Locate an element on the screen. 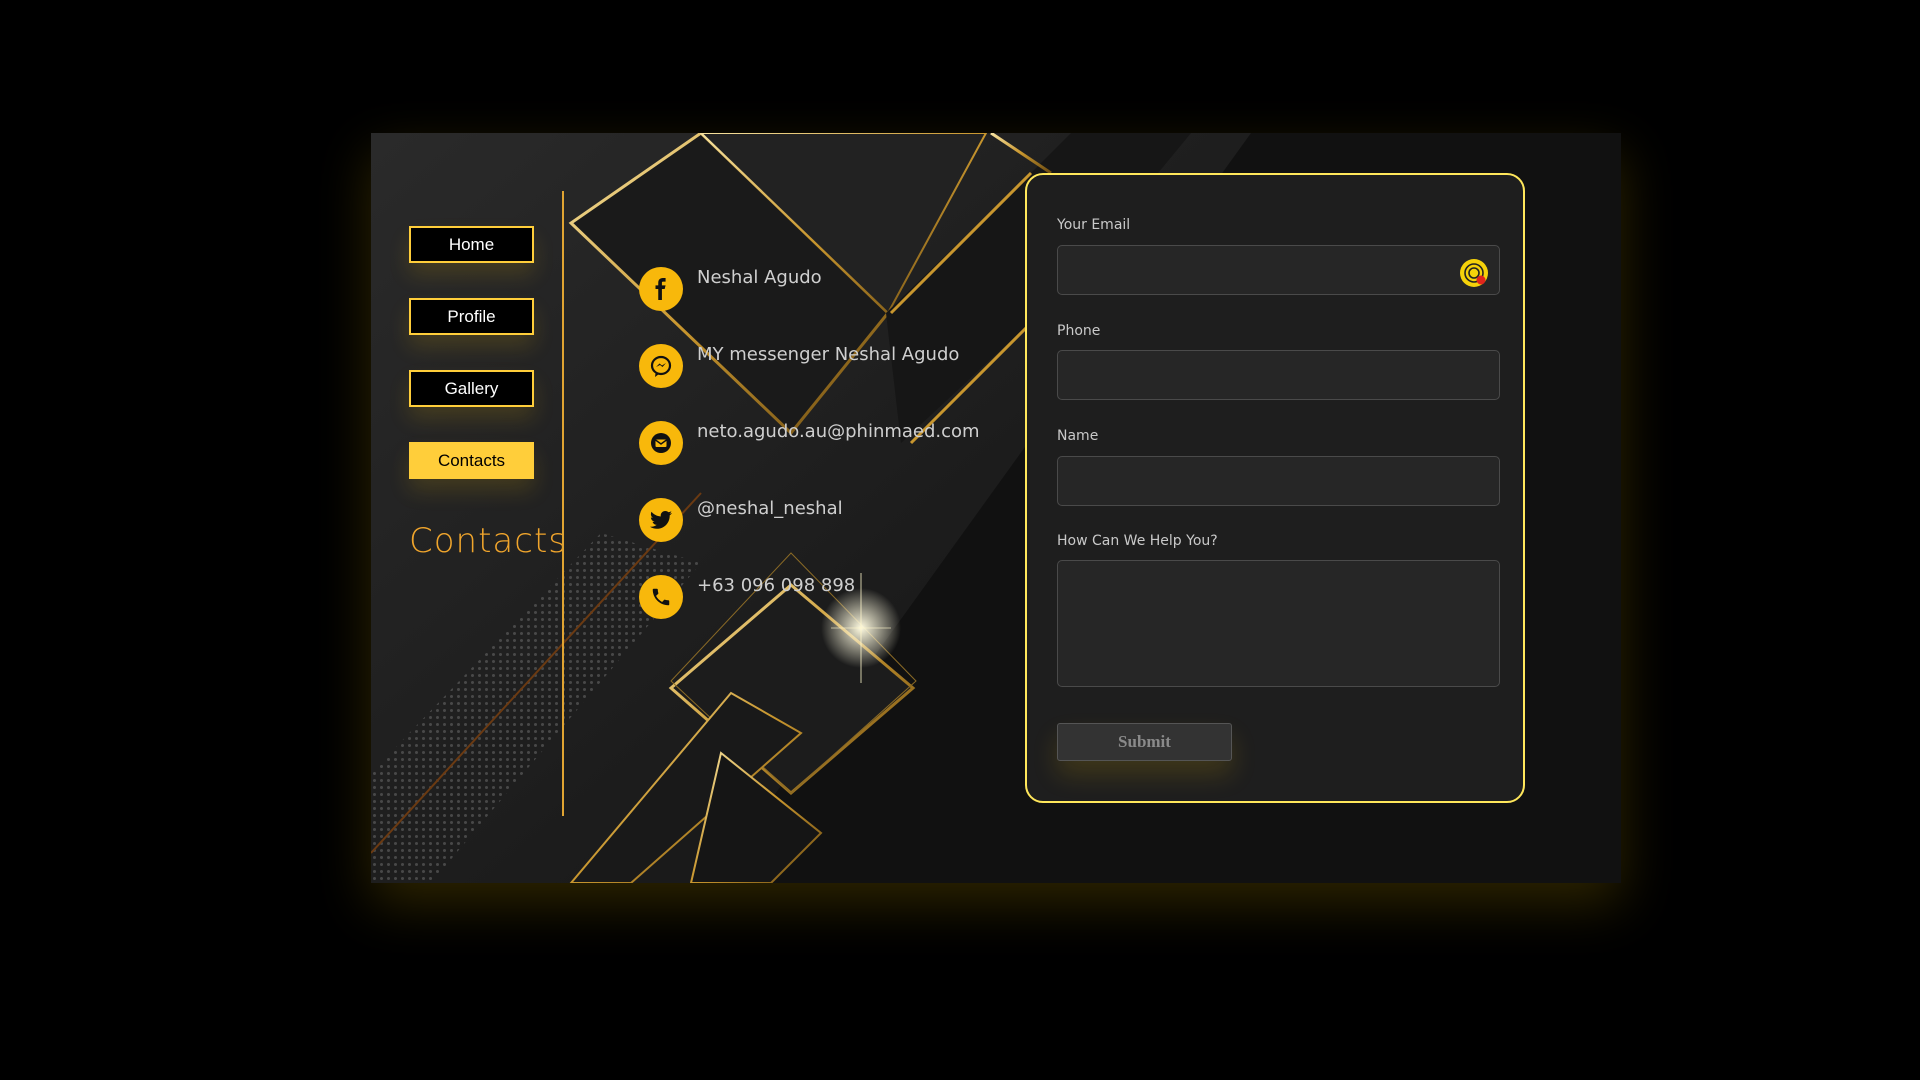 This screenshot has height=1080, width=1920. message-label: How Can We Help You? is located at coordinates (1137, 541).